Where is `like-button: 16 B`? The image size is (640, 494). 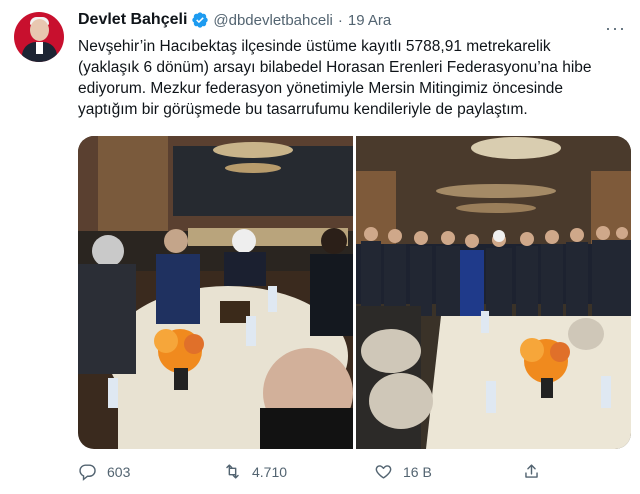 like-button: 16 B is located at coordinates (403, 471).